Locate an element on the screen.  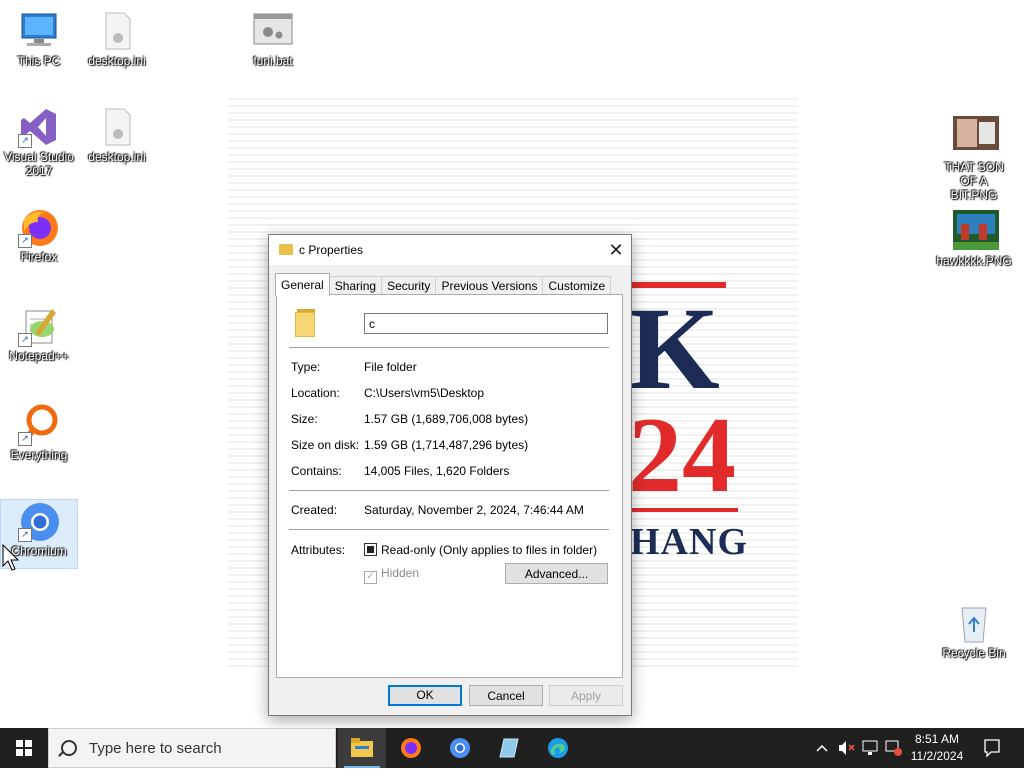
chevron-up-icon is located at coordinates (822, 748).